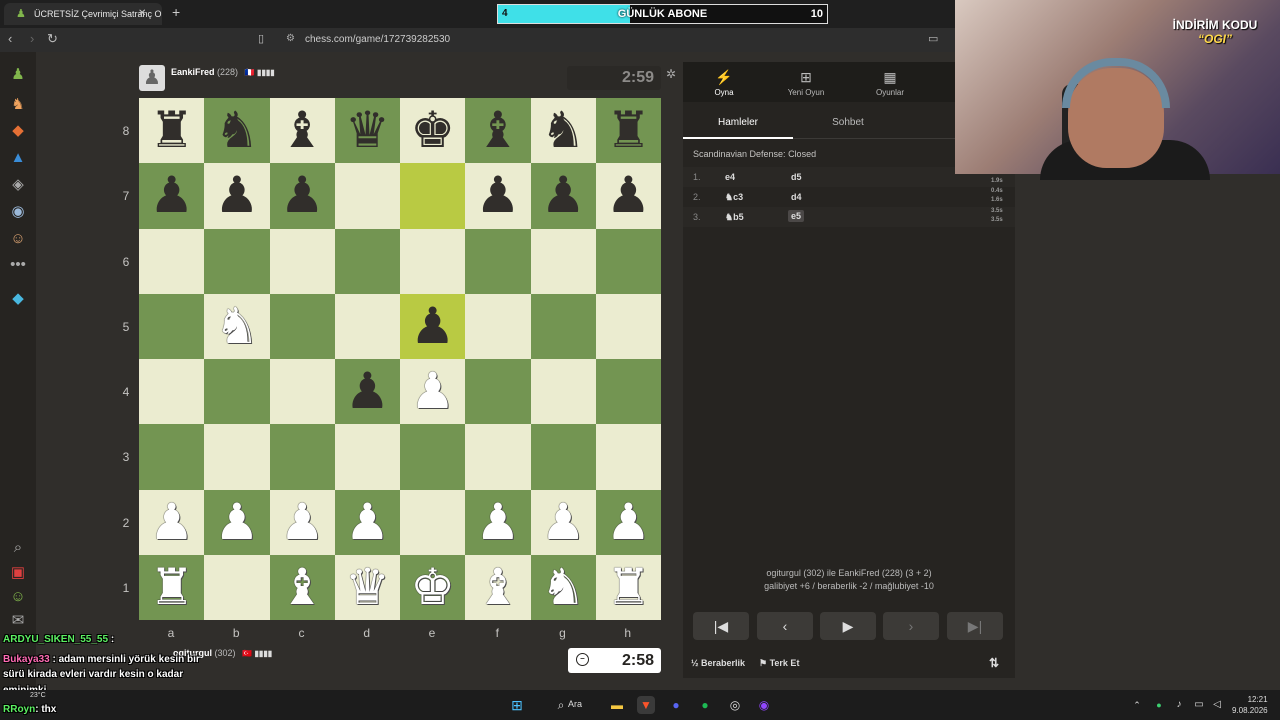 This screenshot has width=1280, height=720. What do you see at coordinates (367, 196) in the screenshot?
I see `square-d7` at bounding box center [367, 196].